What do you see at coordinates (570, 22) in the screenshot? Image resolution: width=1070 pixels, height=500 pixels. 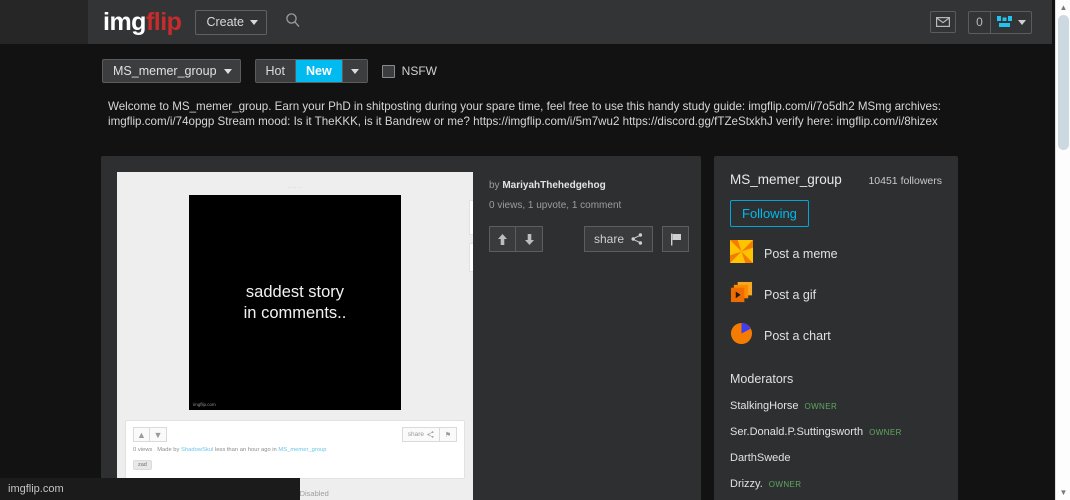 I see `site-header: imgflip Create 0` at bounding box center [570, 22].